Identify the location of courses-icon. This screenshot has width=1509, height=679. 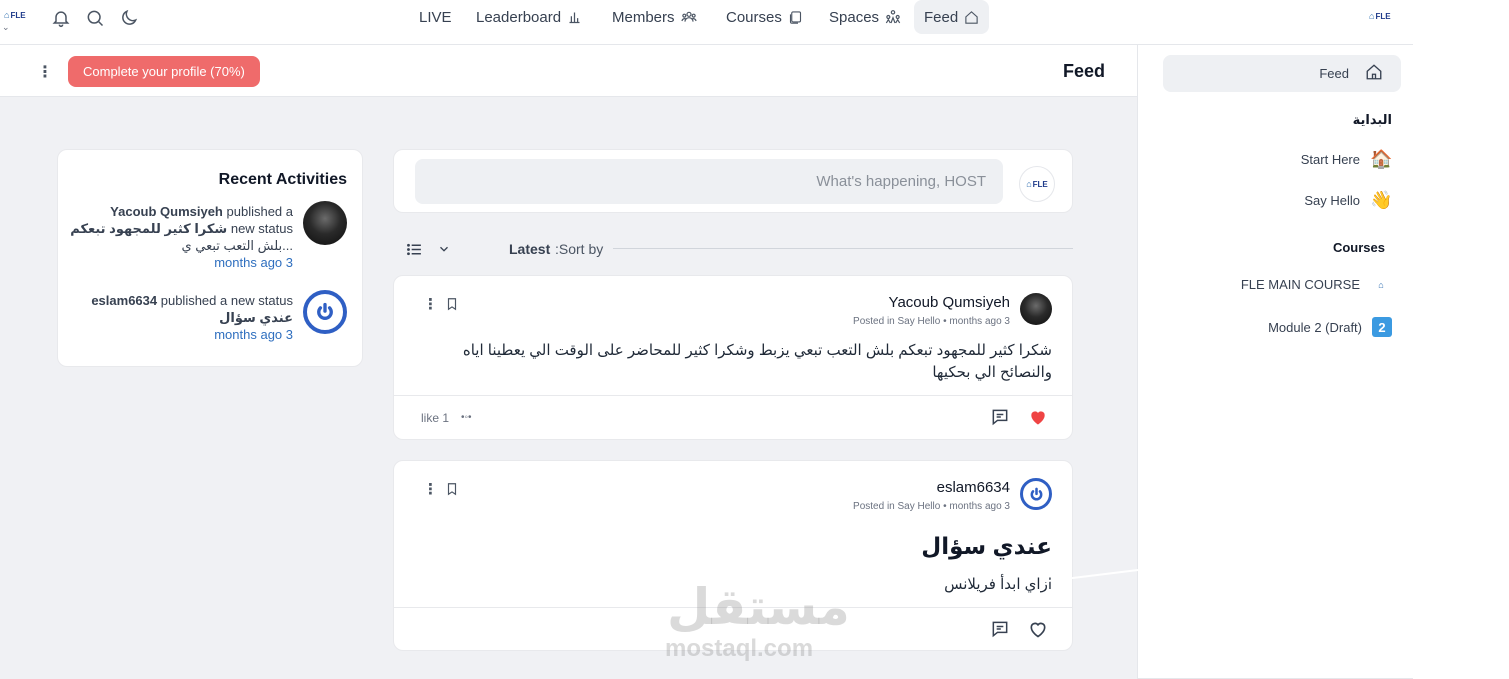
(795, 17).